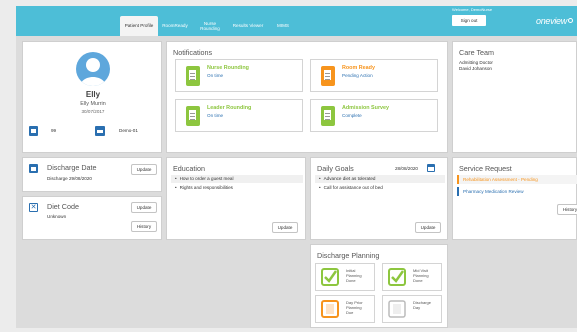 This screenshot has width=577, height=332. Describe the element at coordinates (358, 68) in the screenshot. I see `notification-title: Room Ready` at that location.